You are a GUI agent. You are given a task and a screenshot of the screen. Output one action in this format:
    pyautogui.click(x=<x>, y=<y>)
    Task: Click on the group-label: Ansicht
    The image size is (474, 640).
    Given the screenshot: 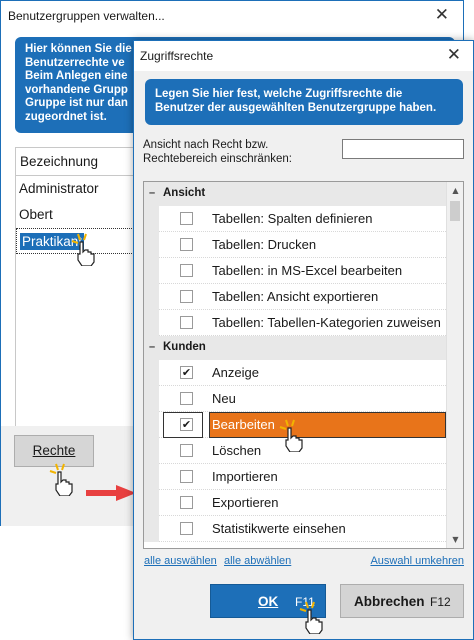 What is the action you would take?
    pyautogui.click(x=184, y=193)
    